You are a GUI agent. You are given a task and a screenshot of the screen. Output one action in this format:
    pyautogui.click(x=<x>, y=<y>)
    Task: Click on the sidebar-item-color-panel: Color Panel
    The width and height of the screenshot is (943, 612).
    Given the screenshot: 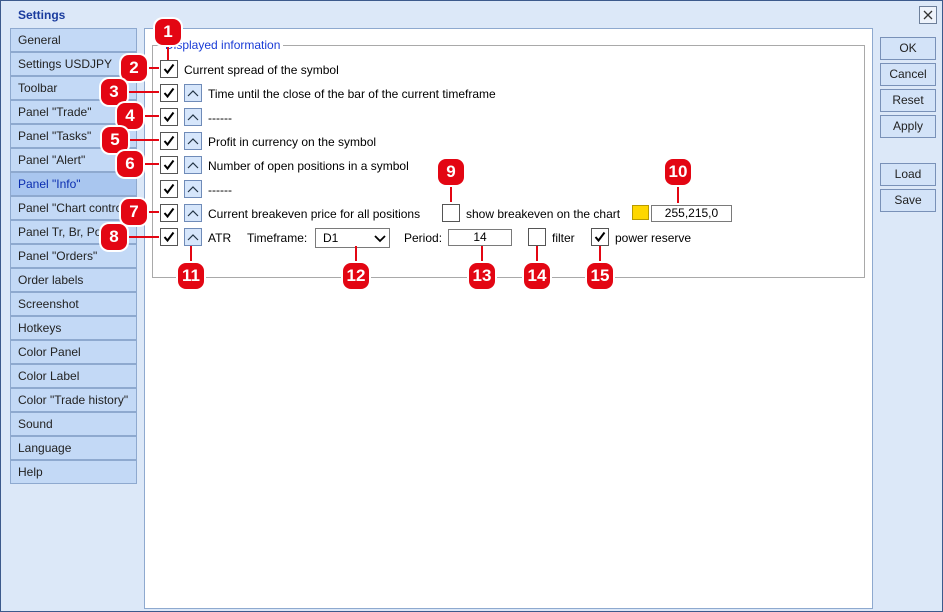 What is the action you would take?
    pyautogui.click(x=73, y=352)
    